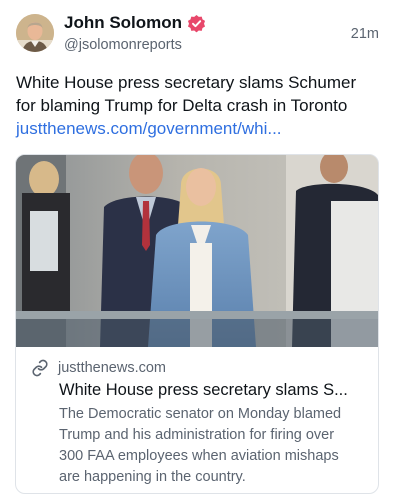  I want to click on author-name-row: John Solomon, so click(135, 23).